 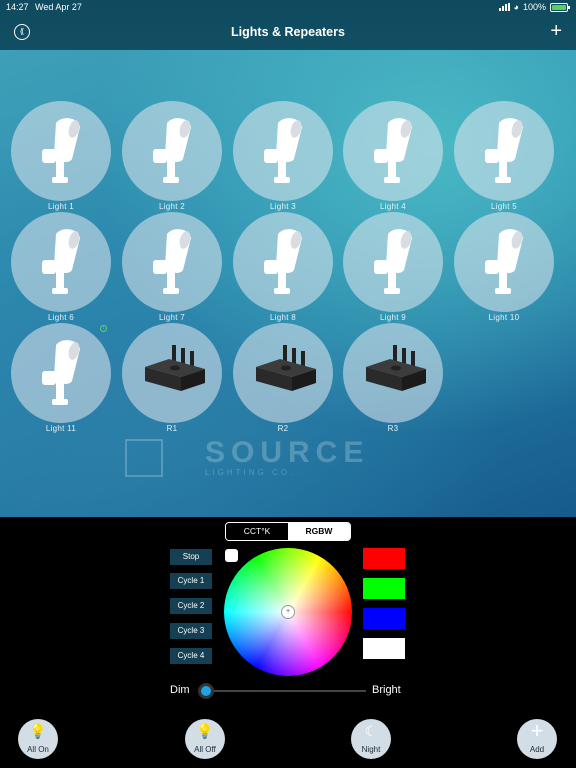 What do you see at coordinates (206, 691) in the screenshot?
I see `brightness-slider-thumb` at bounding box center [206, 691].